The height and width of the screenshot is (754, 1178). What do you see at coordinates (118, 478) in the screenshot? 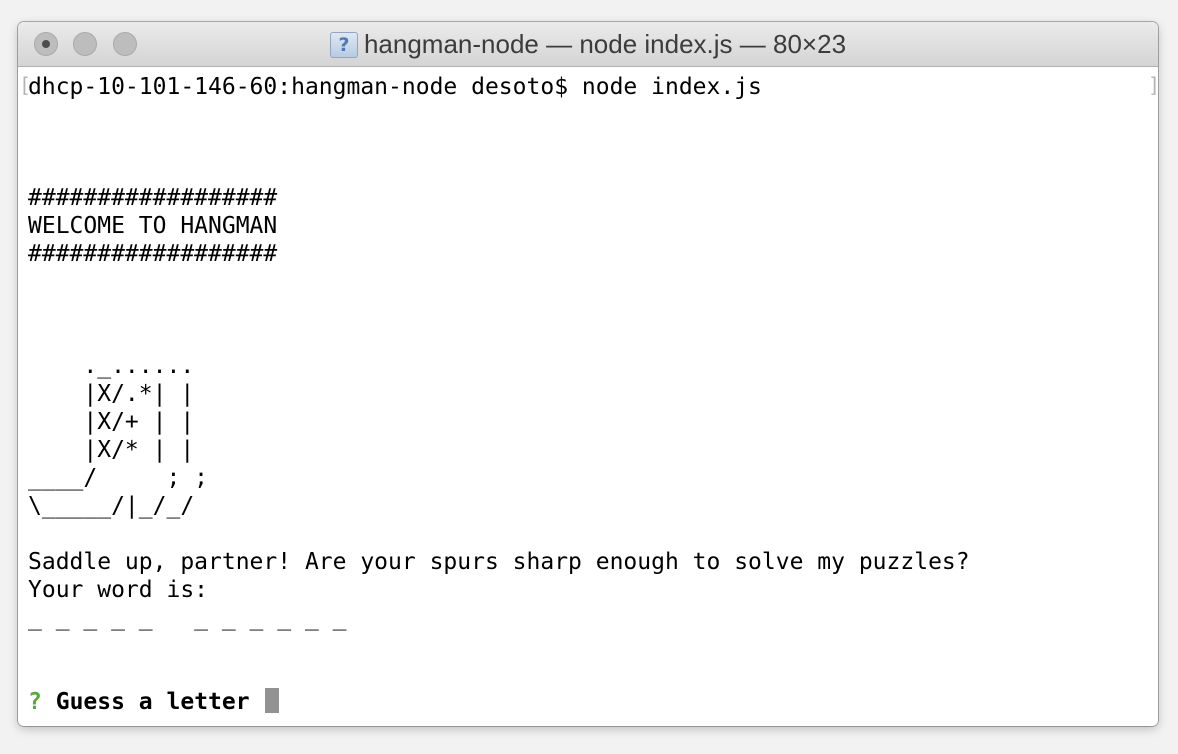
I see `ascii-art-line: ____/ ; ;` at bounding box center [118, 478].